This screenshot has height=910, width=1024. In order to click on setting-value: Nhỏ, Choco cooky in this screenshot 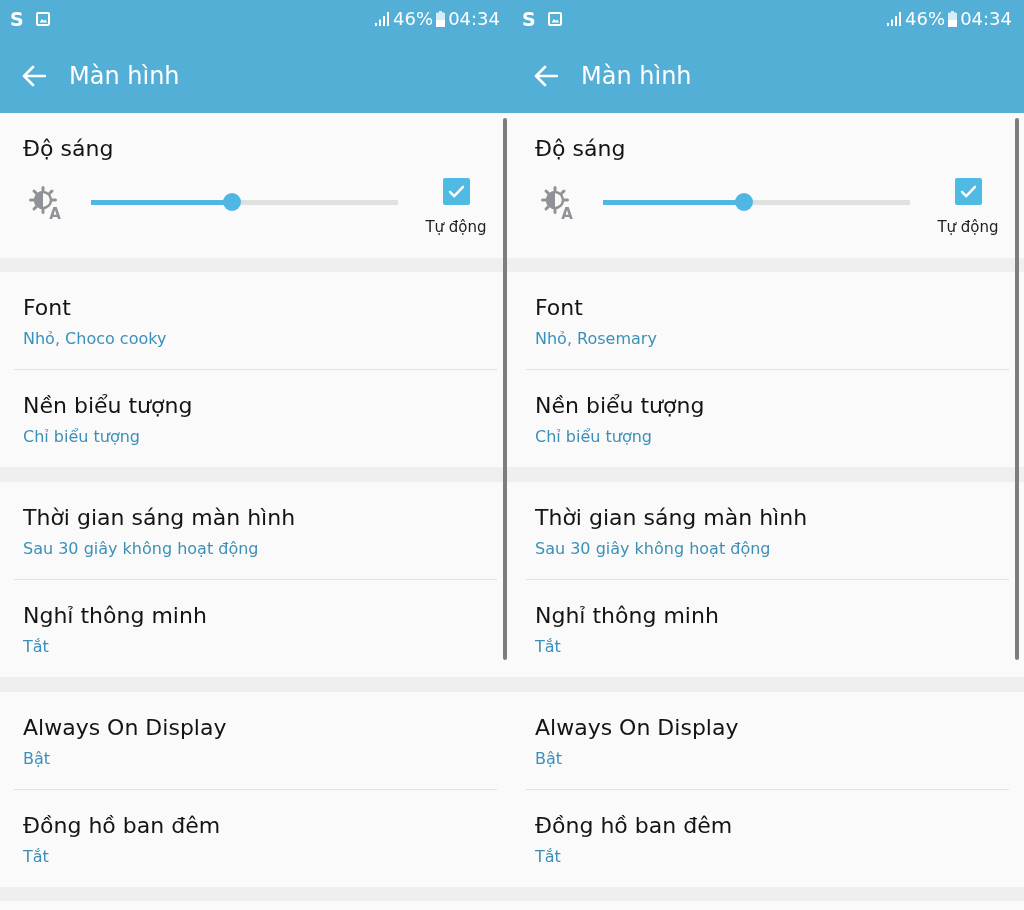, I will do `click(95, 339)`.